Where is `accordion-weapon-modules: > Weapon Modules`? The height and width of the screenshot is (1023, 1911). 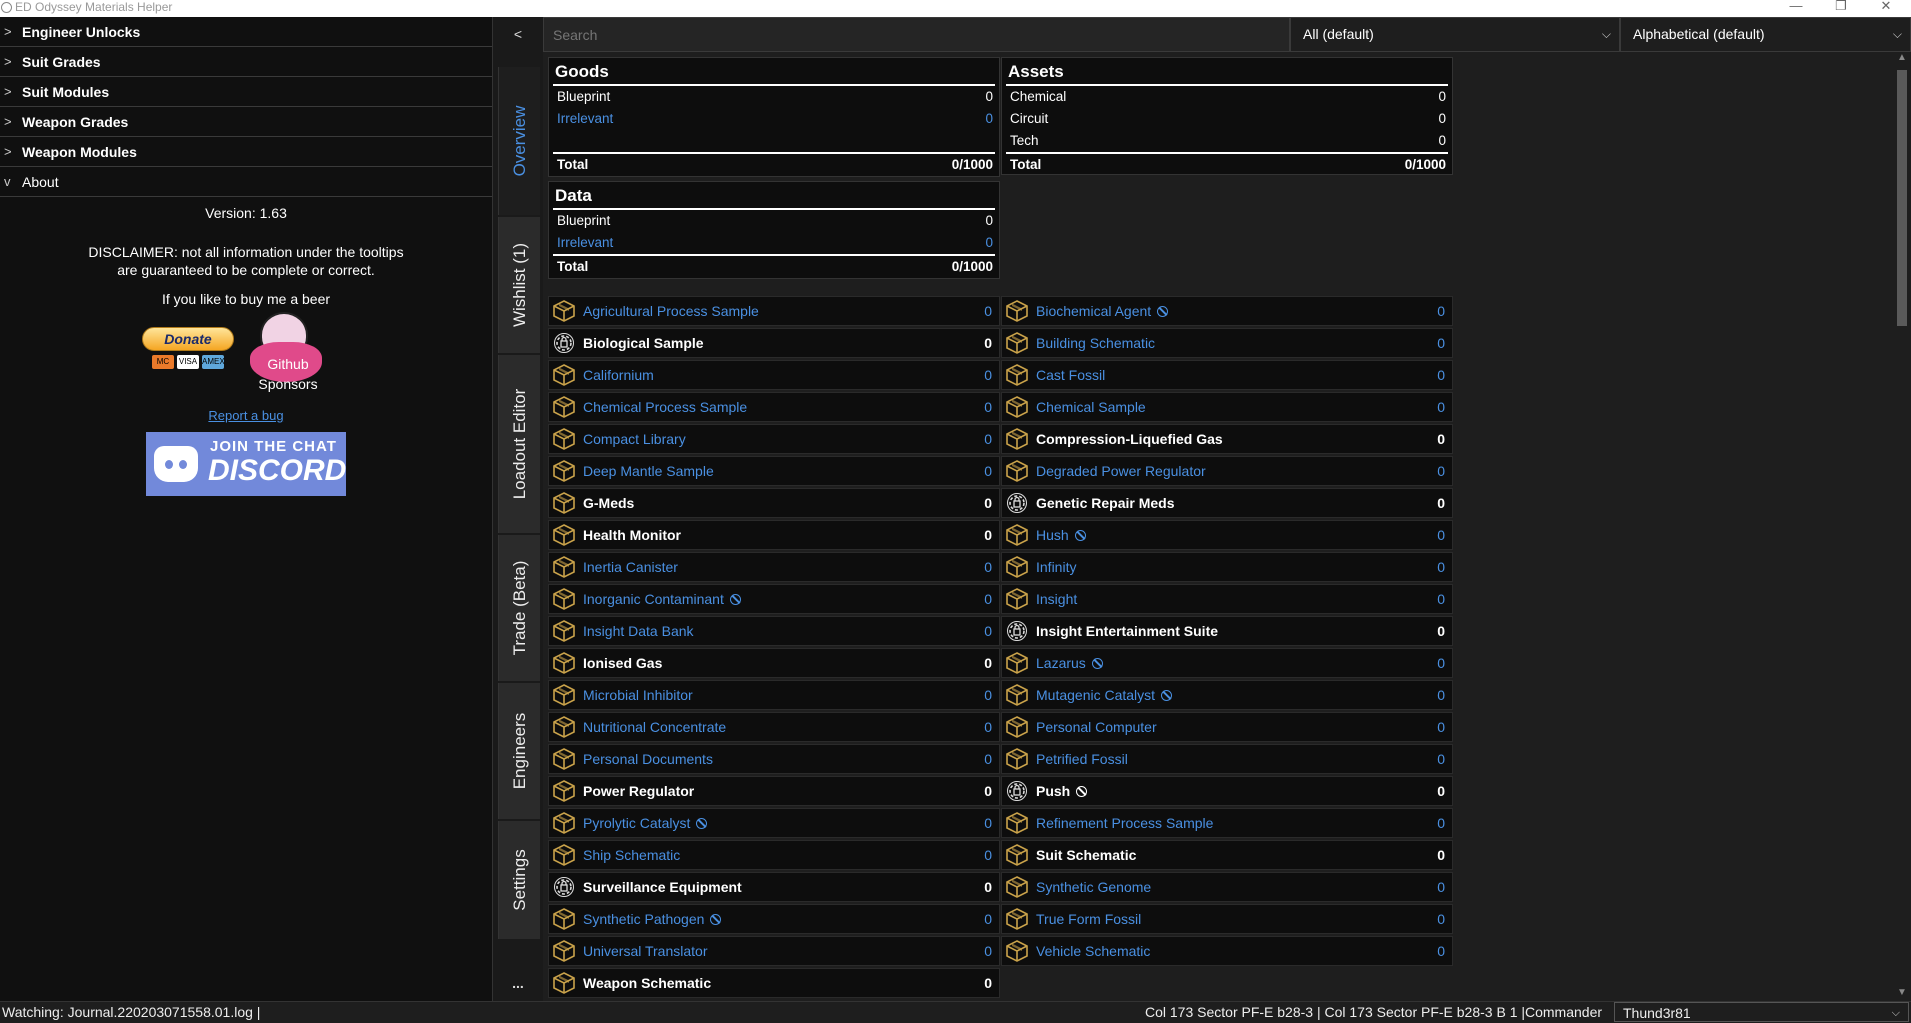 accordion-weapon-modules: > Weapon Modules is located at coordinates (246, 152).